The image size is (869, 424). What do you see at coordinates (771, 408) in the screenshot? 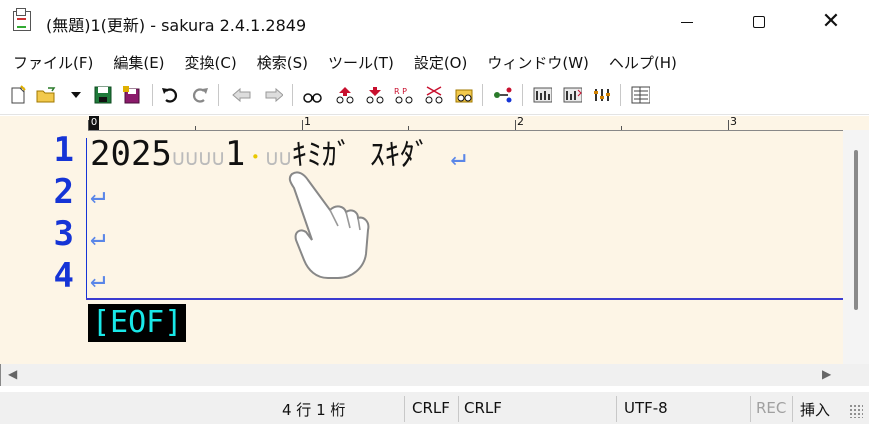
I see `rec-indicator: REC` at bounding box center [771, 408].